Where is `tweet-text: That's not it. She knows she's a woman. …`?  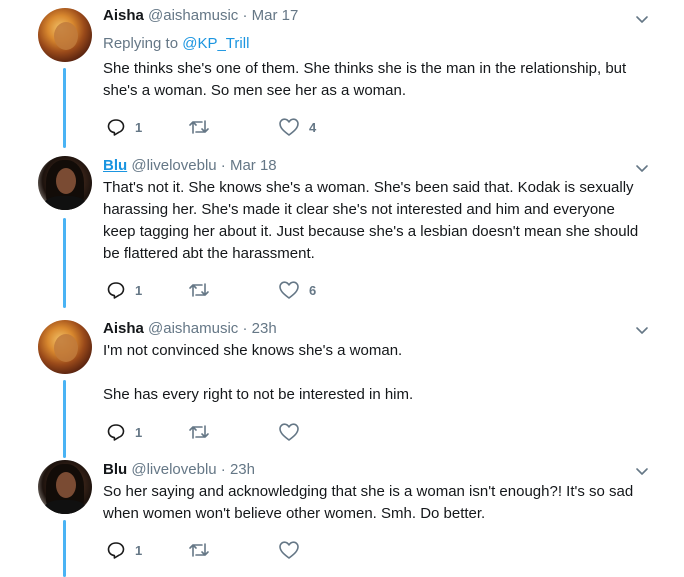 tweet-text: That's not it. She knows she's a woman. … is located at coordinates (373, 221).